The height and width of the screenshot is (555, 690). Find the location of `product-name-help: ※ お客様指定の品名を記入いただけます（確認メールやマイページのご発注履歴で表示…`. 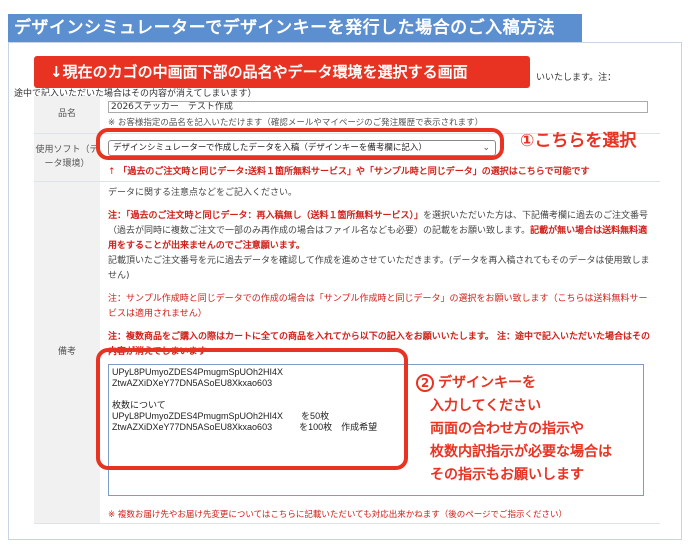

product-name-help: ※ お客様指定の品名を記入いただけます（確認メールやマイページのご発注履歴で表示… is located at coordinates (296, 123).